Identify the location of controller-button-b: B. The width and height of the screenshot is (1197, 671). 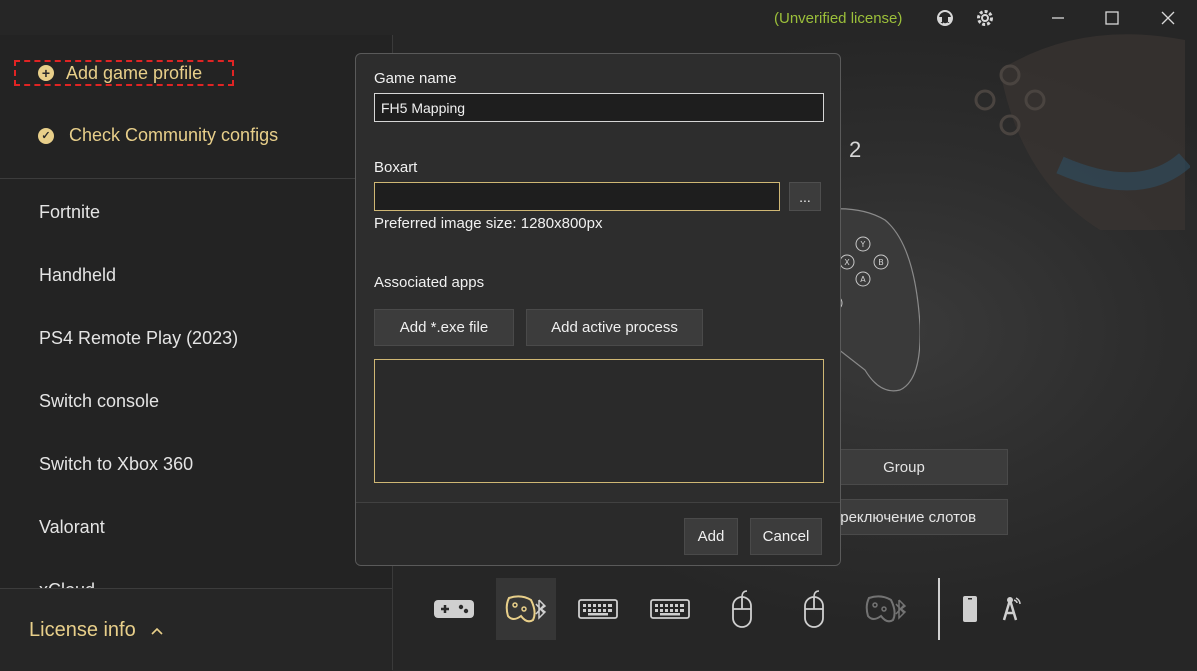
(881, 262).